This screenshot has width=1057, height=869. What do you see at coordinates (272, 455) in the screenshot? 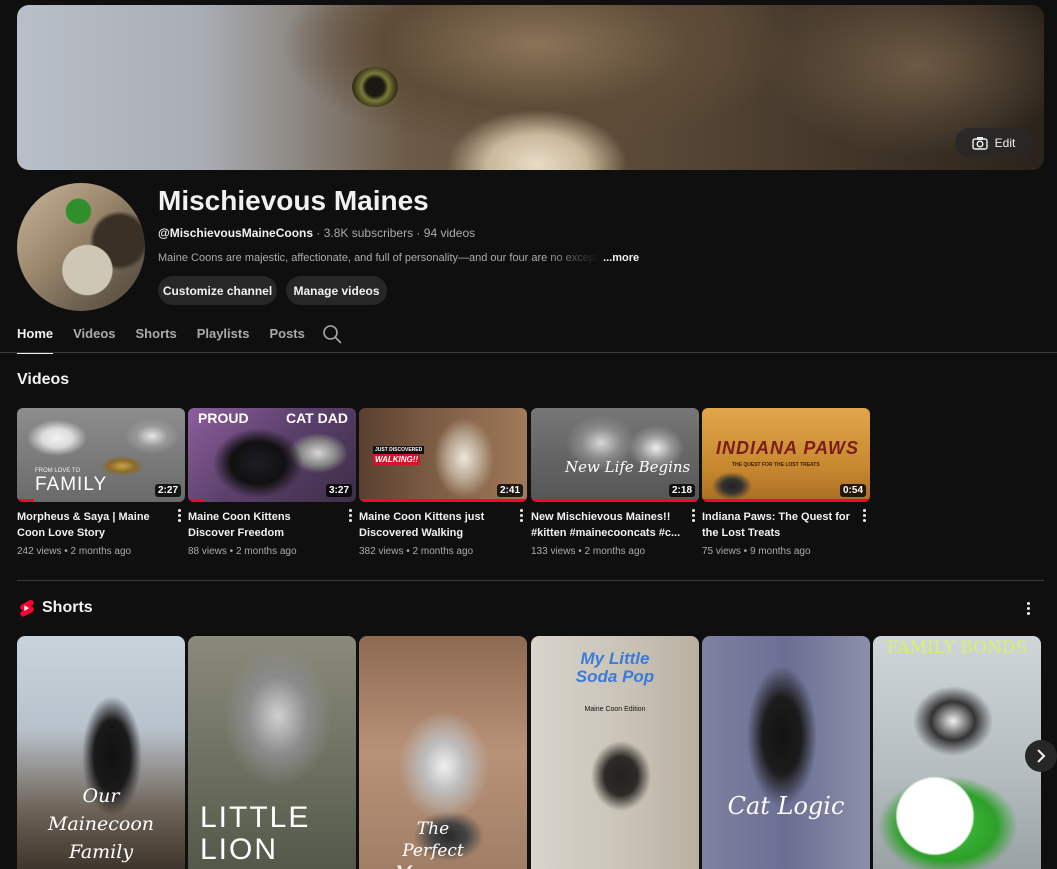
I see `video-thumbnail: PROUD CAT DAD 3:27` at bounding box center [272, 455].